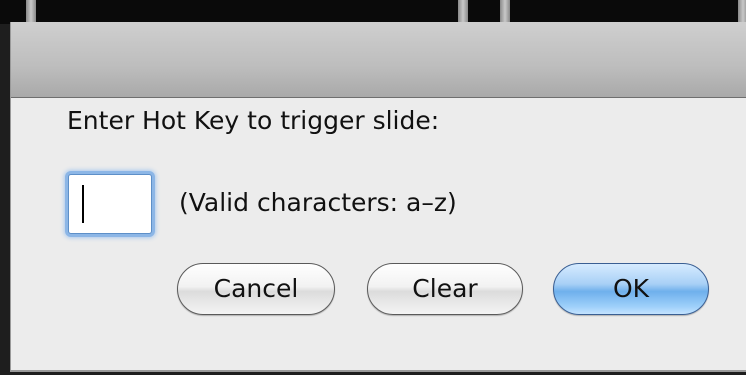  I want to click on hot-key-input, so click(110, 204).